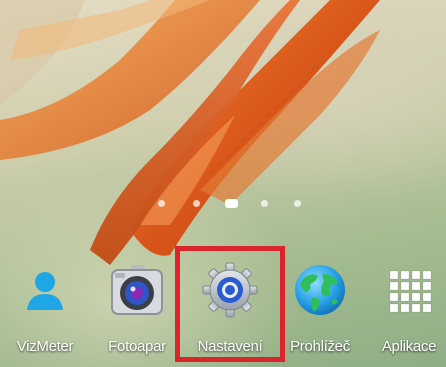 This screenshot has width=446, height=367. I want to click on app-label: VizMeter, so click(45, 346).